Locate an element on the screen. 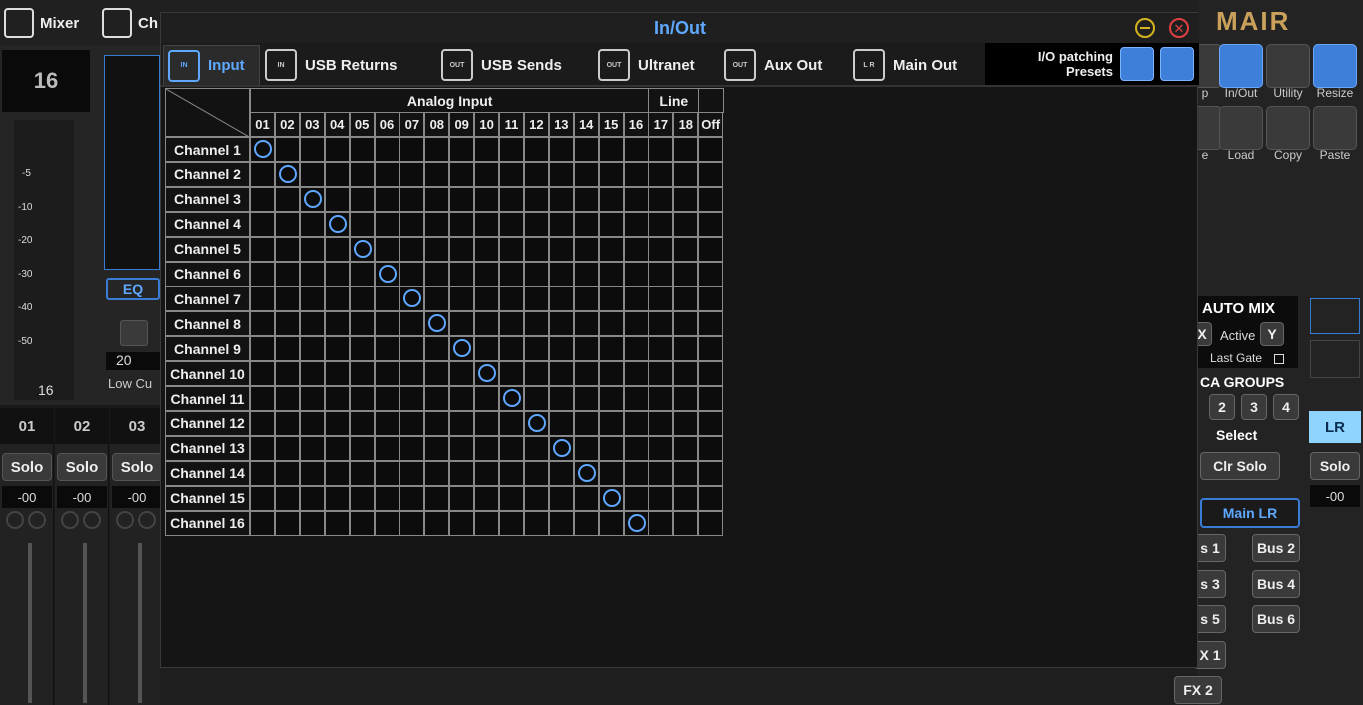 The width and height of the screenshot is (1363, 705). eq-graph is located at coordinates (132, 162).